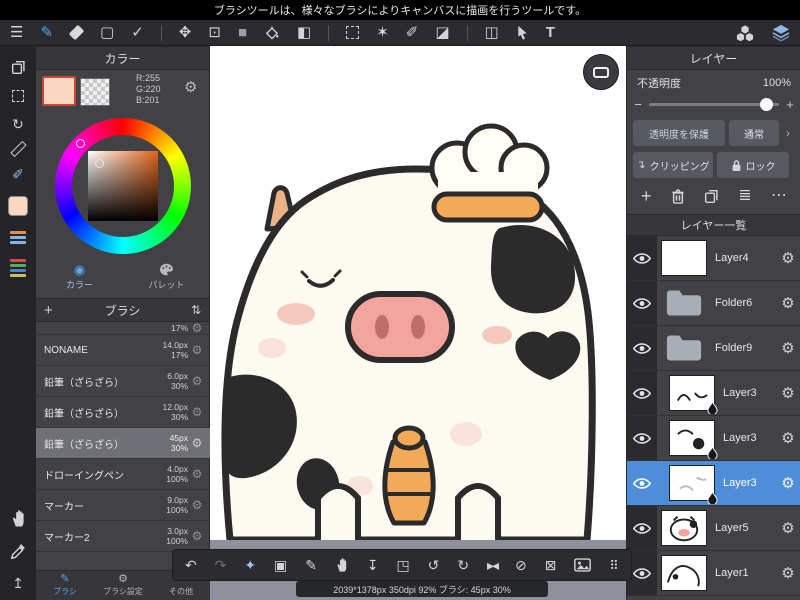 The image size is (800, 600). I want to click on rotate-ccw-icon: ↺, so click(434, 565).